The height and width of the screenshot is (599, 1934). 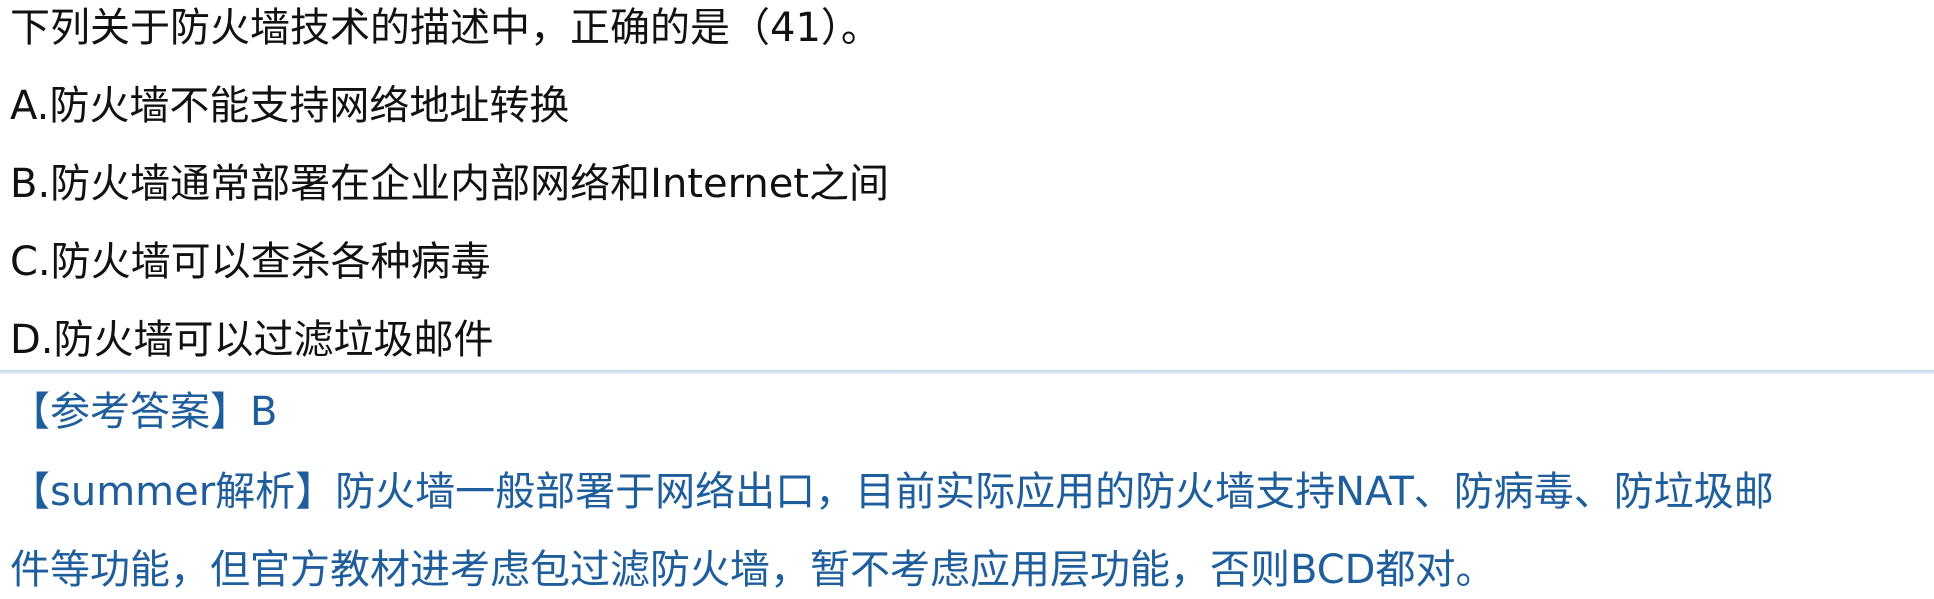 I want to click on option-a: A.防火墙不能支持网络地址转换, so click(x=290, y=106).